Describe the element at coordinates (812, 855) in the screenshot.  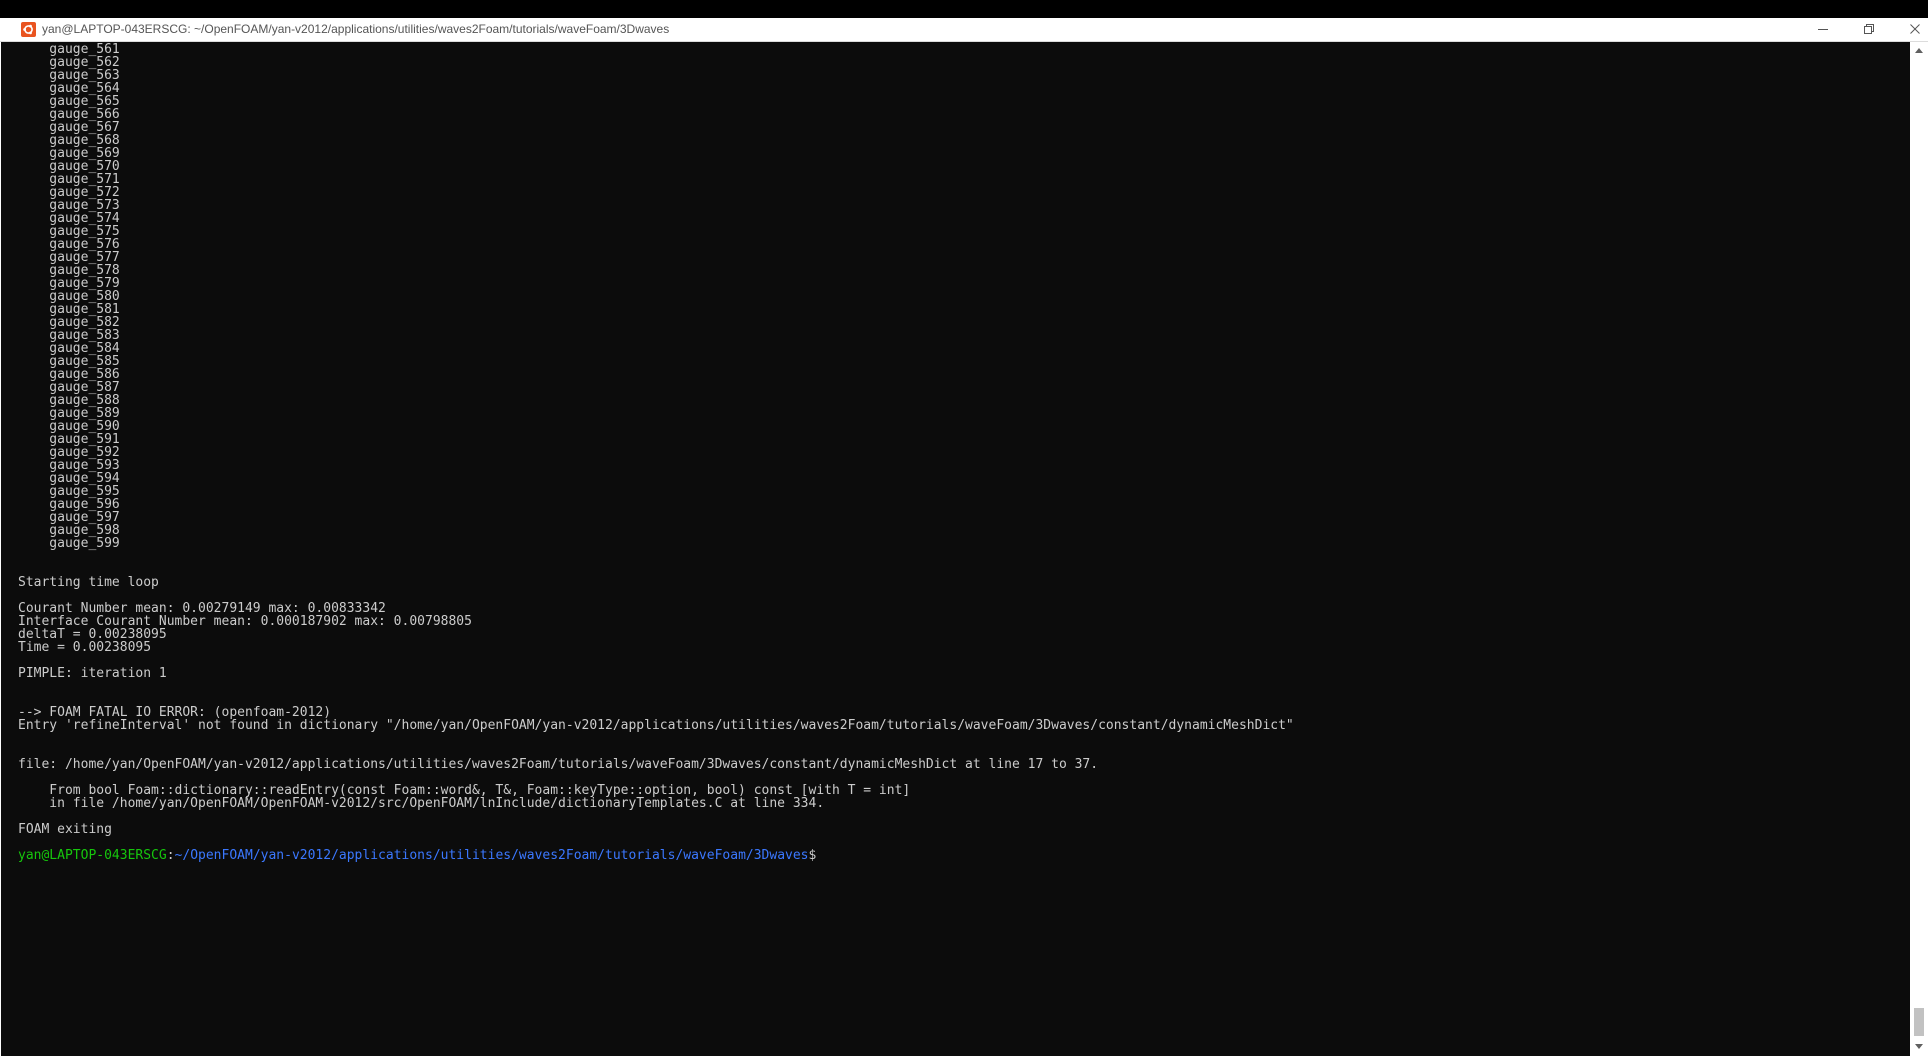
I see `prompt-symbol: $` at that location.